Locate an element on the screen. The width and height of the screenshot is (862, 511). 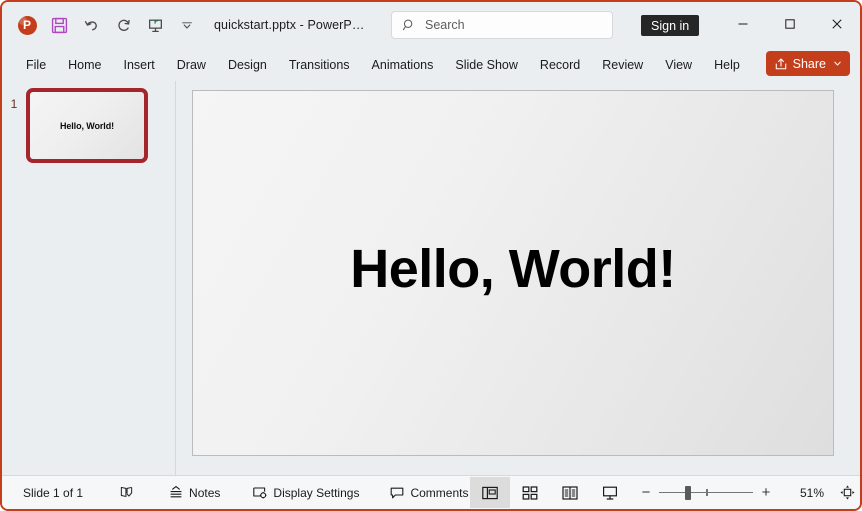
fit-slide-to-window-button is located at coordinates (846, 493).